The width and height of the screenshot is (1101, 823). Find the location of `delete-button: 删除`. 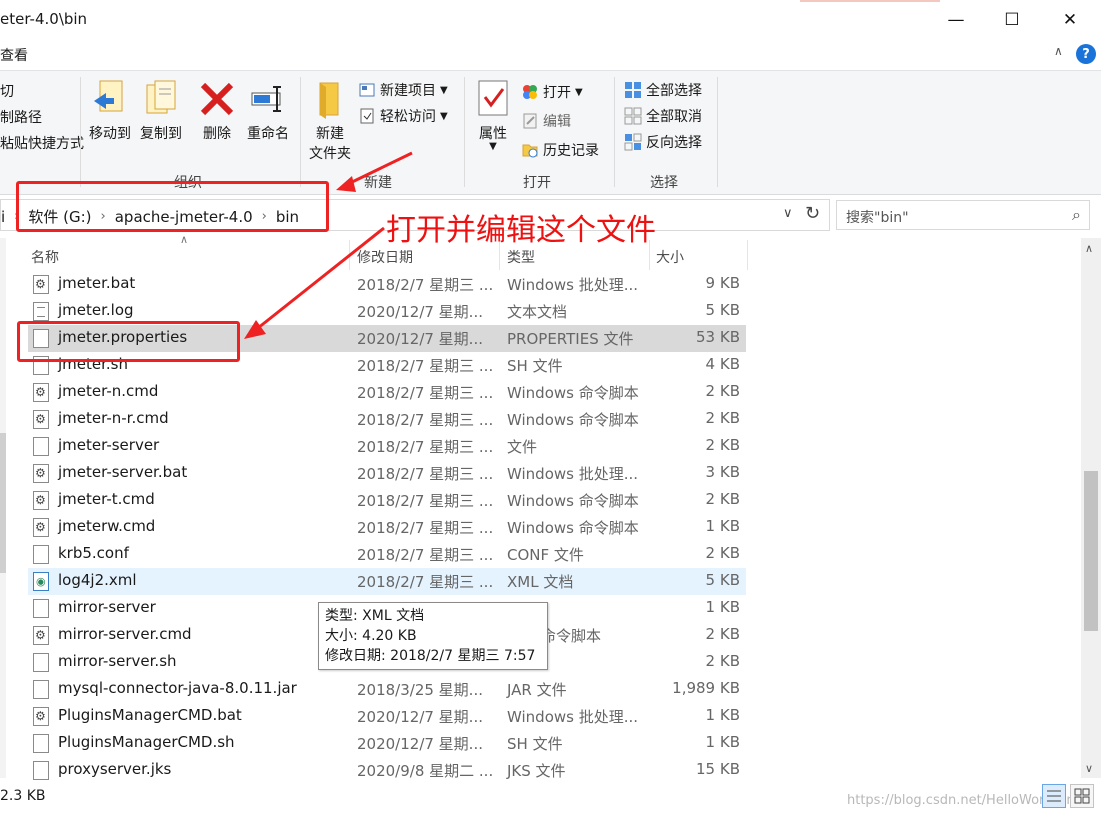

delete-button: 删除 is located at coordinates (217, 111).